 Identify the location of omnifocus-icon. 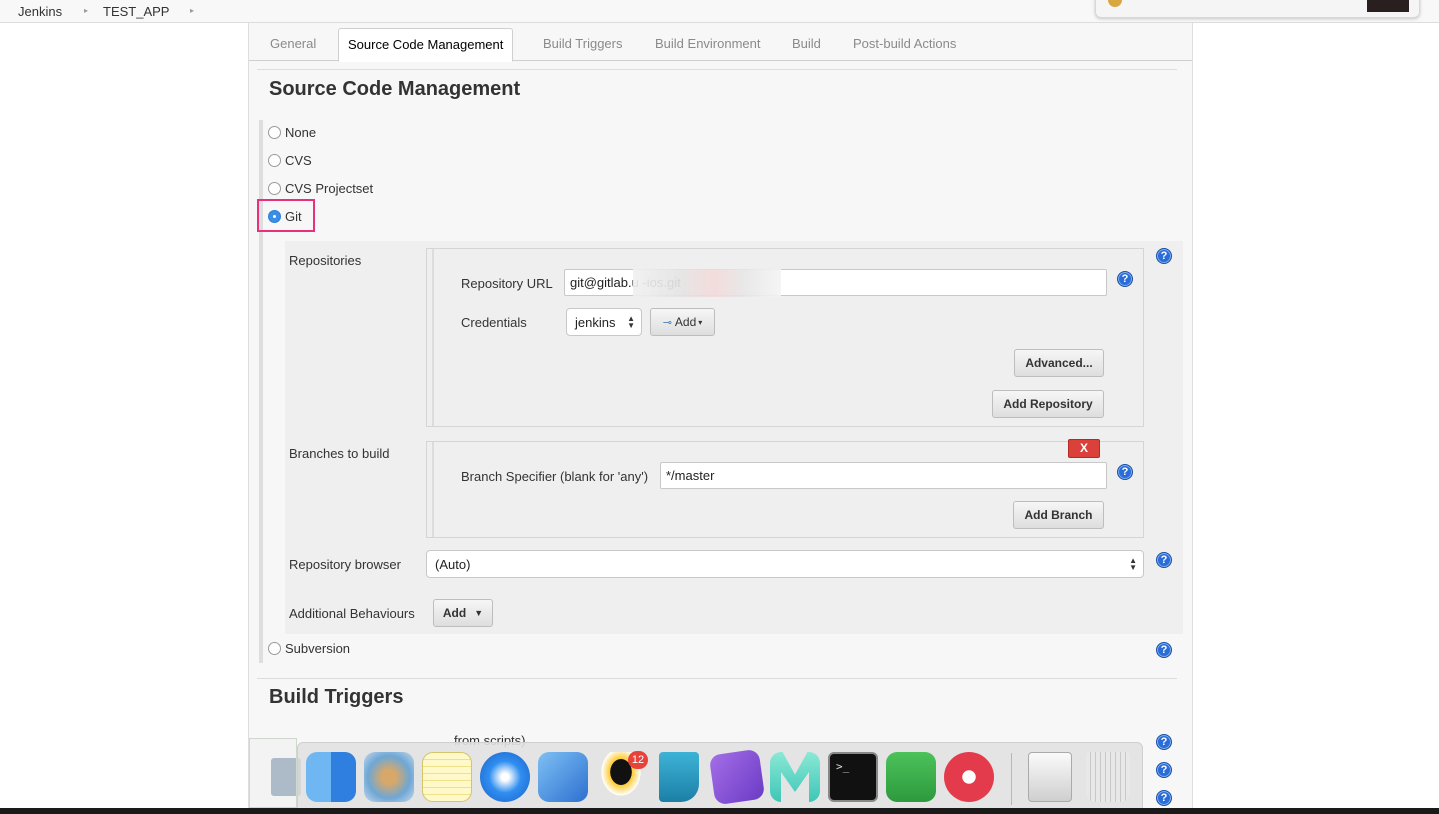
(737, 777).